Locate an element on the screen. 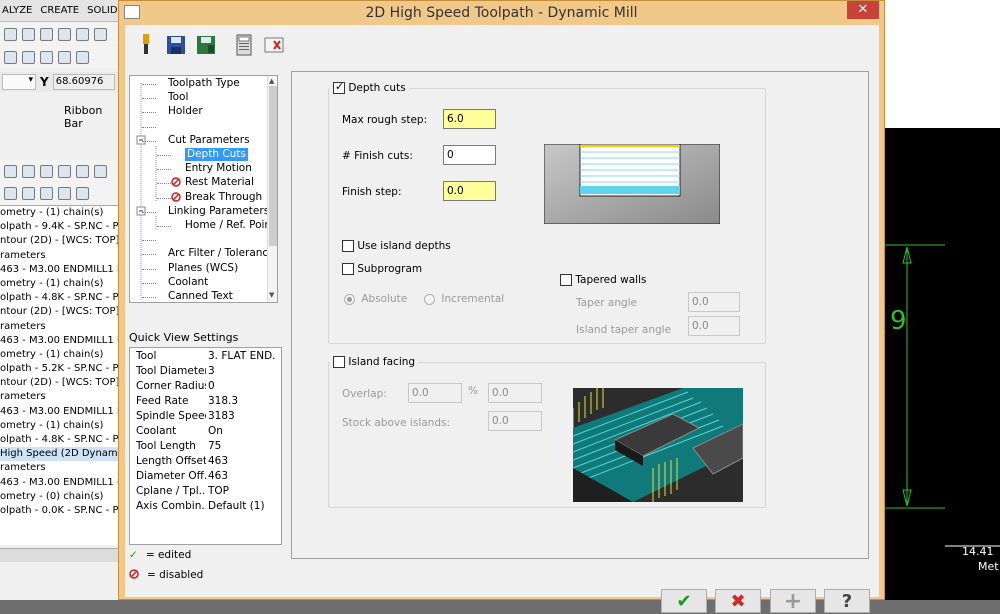 This screenshot has height=614, width=1000. depth-cuts-checkbox-row: Depth cuts is located at coordinates (369, 87).